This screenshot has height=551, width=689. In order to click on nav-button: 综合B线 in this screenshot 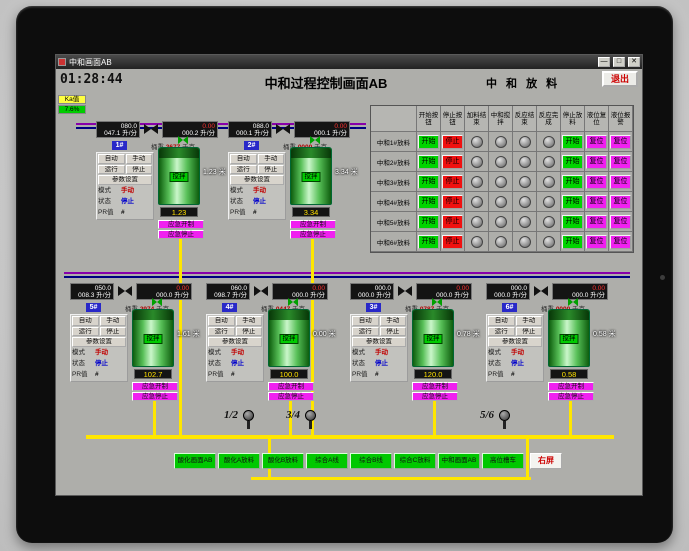, I will do `click(371, 461)`.